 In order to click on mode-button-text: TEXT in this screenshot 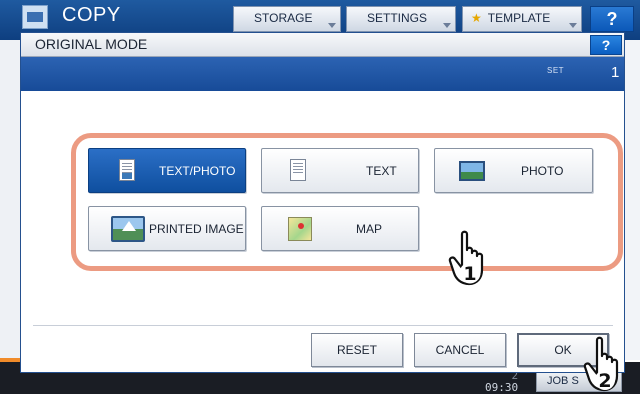, I will do `click(340, 170)`.